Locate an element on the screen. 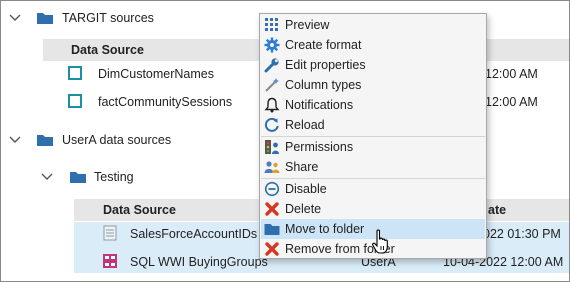  menu-item-label: Column types is located at coordinates (323, 85).